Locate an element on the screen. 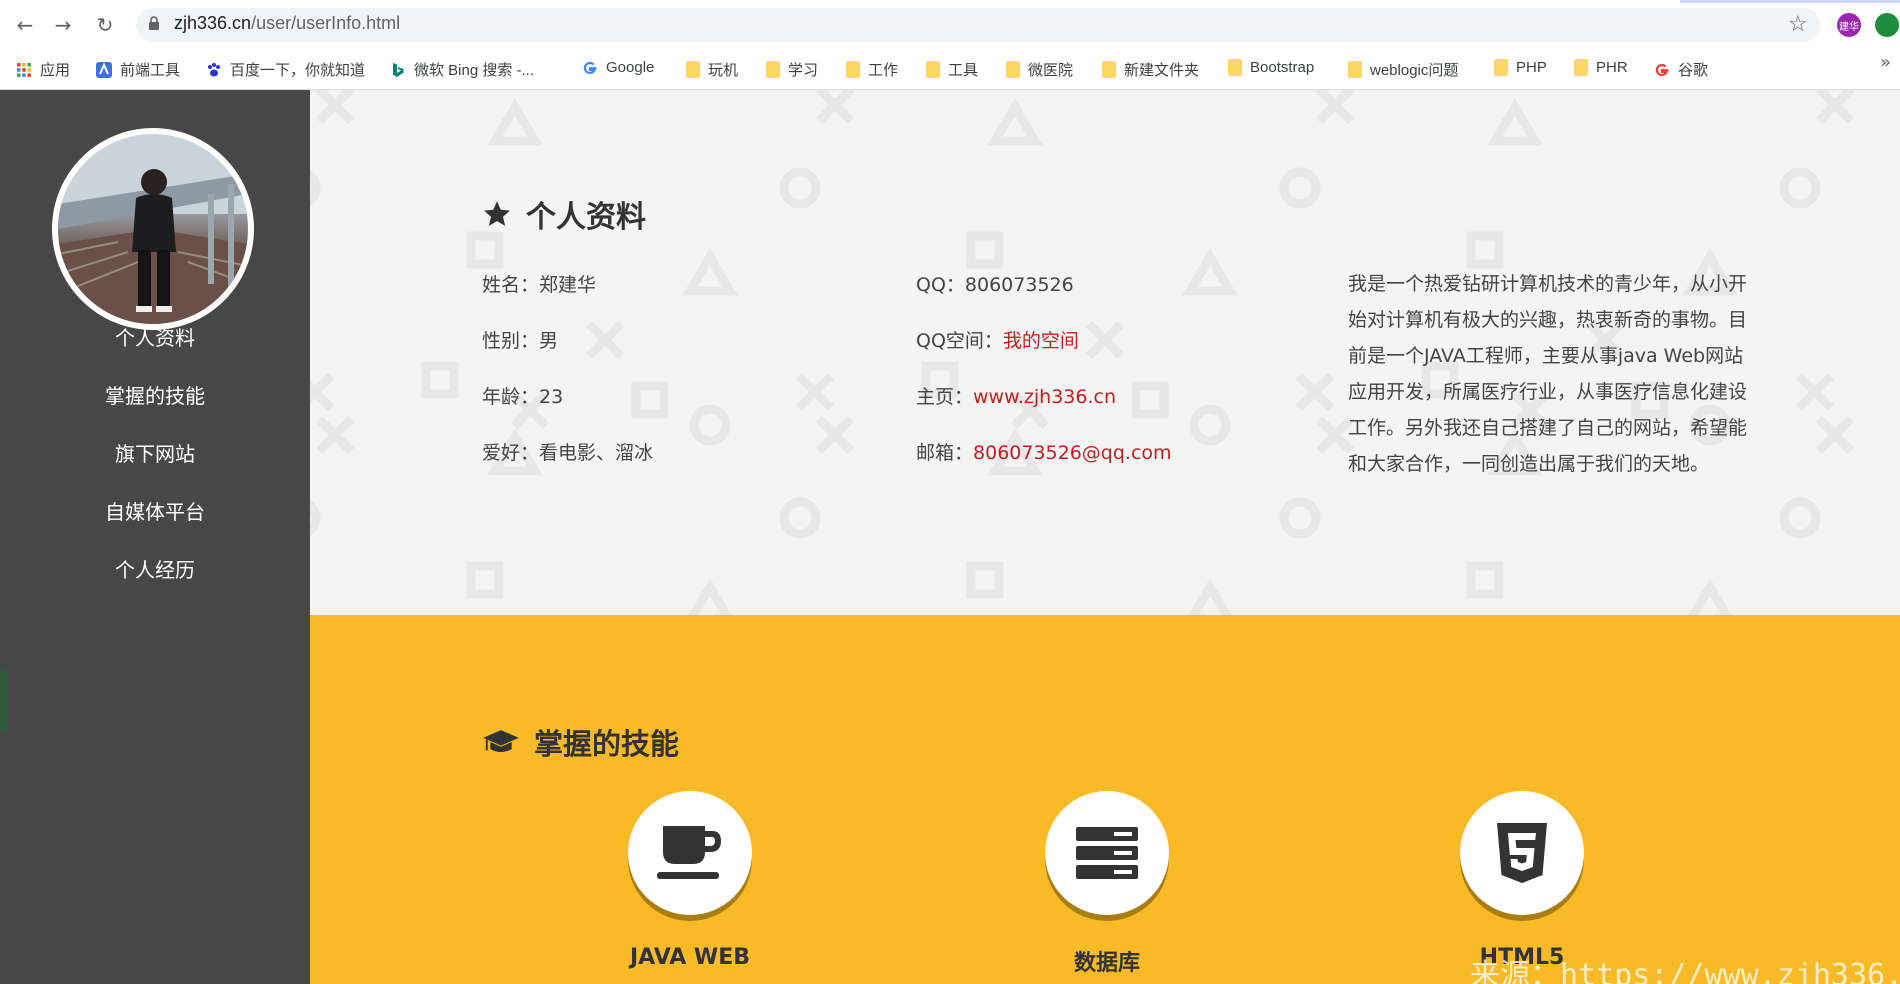  sidebar-item-media: 自媒体平台 is located at coordinates (155, 510).